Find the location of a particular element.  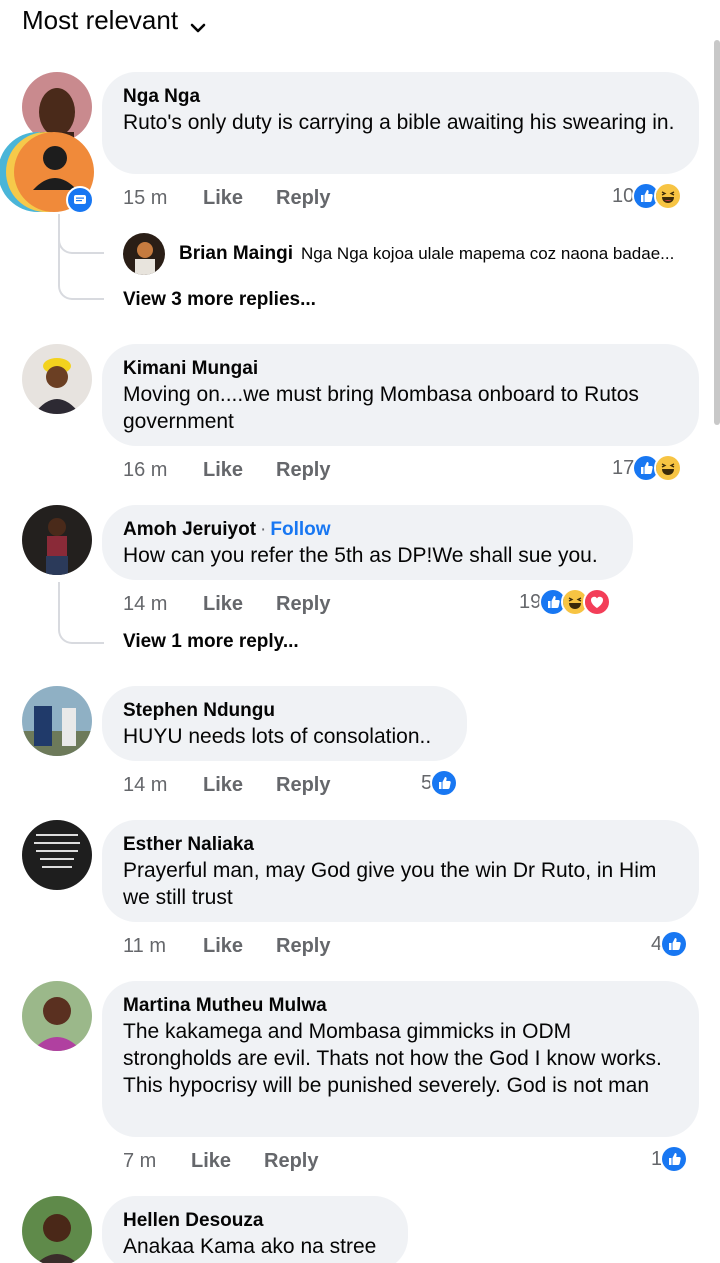

comment-time: 7 m is located at coordinates (157, 1161).